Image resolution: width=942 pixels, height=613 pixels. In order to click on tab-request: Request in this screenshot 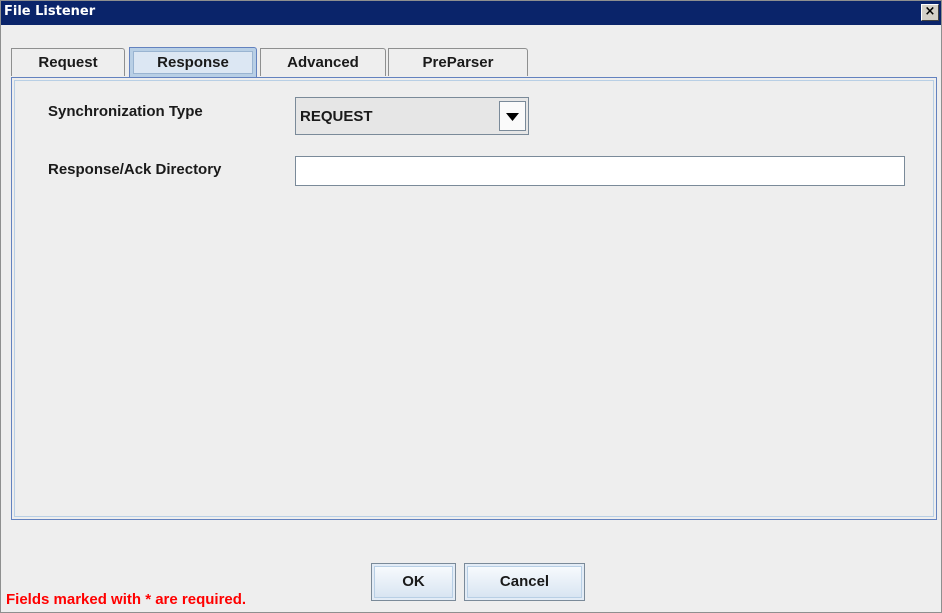, I will do `click(68, 62)`.